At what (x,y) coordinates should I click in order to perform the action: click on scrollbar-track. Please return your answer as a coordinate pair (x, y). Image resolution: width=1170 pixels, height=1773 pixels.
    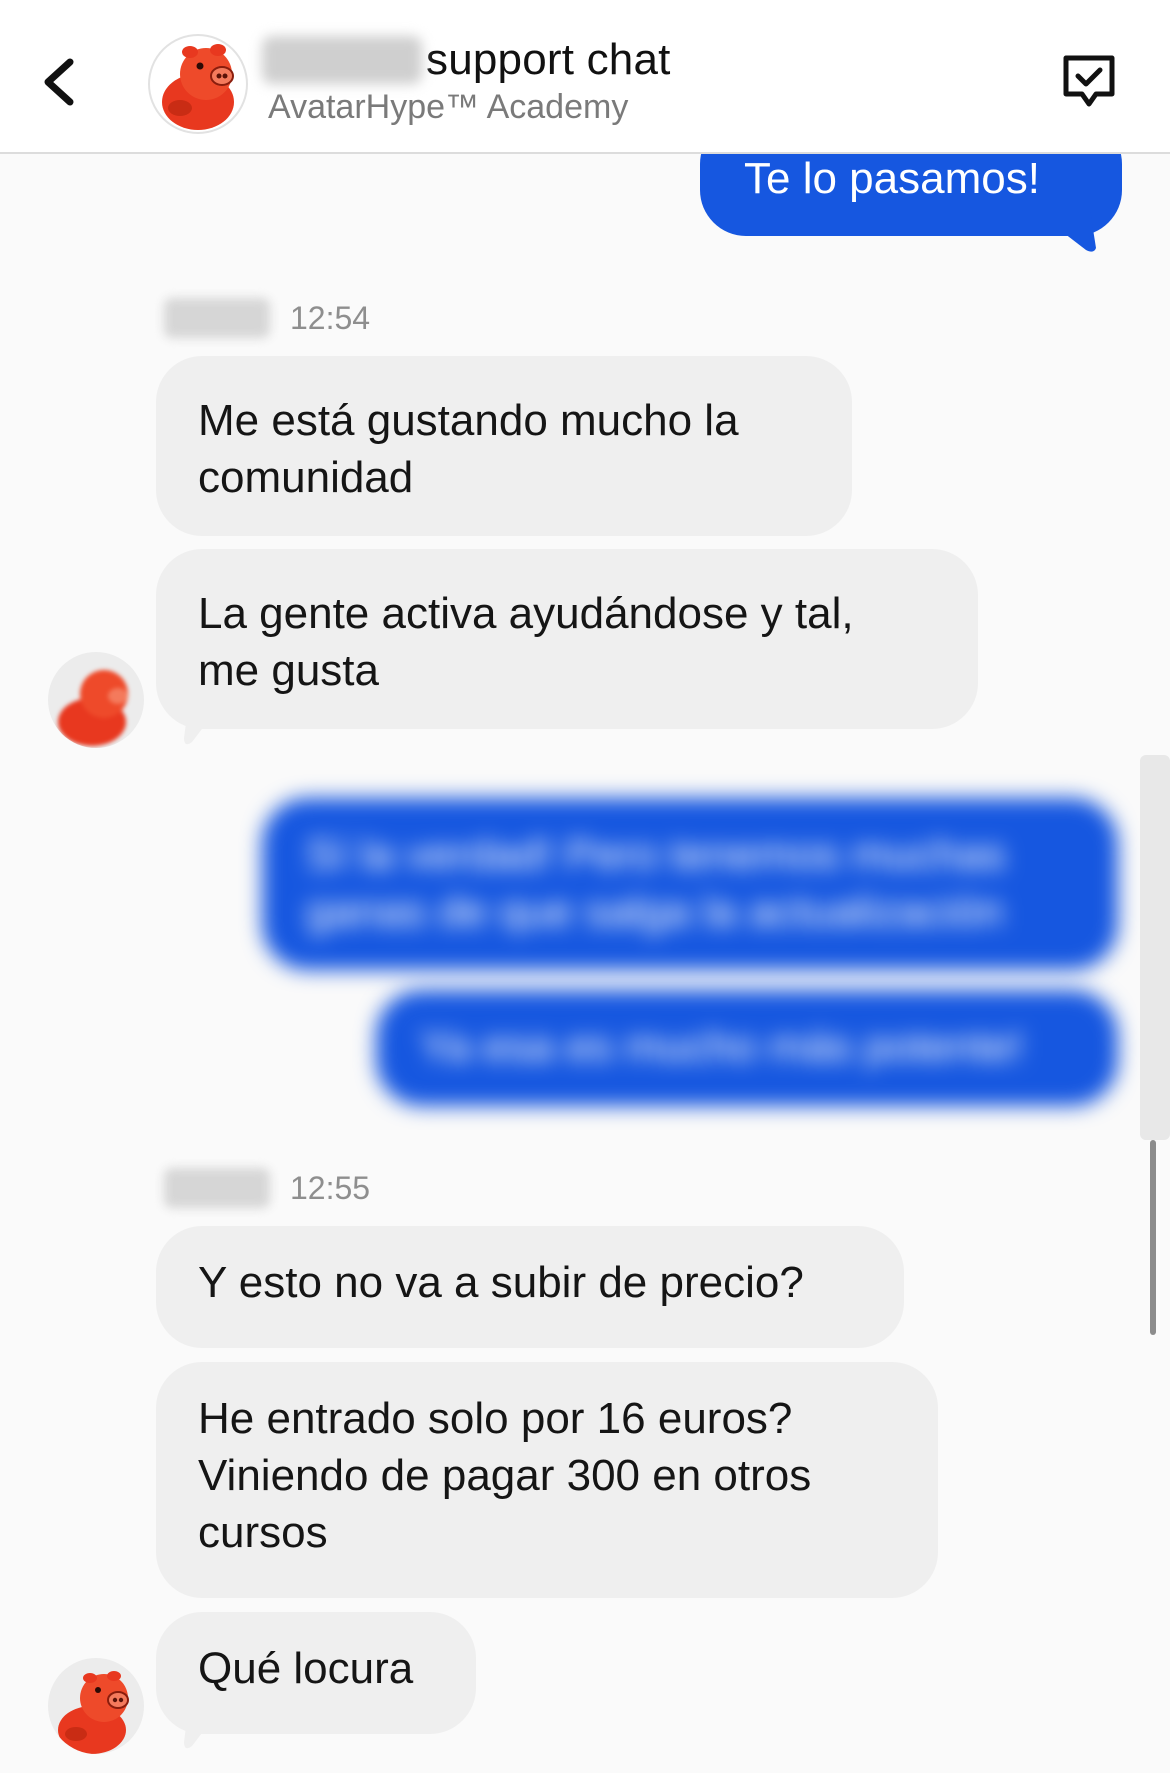
    Looking at the image, I should click on (1155, 947).